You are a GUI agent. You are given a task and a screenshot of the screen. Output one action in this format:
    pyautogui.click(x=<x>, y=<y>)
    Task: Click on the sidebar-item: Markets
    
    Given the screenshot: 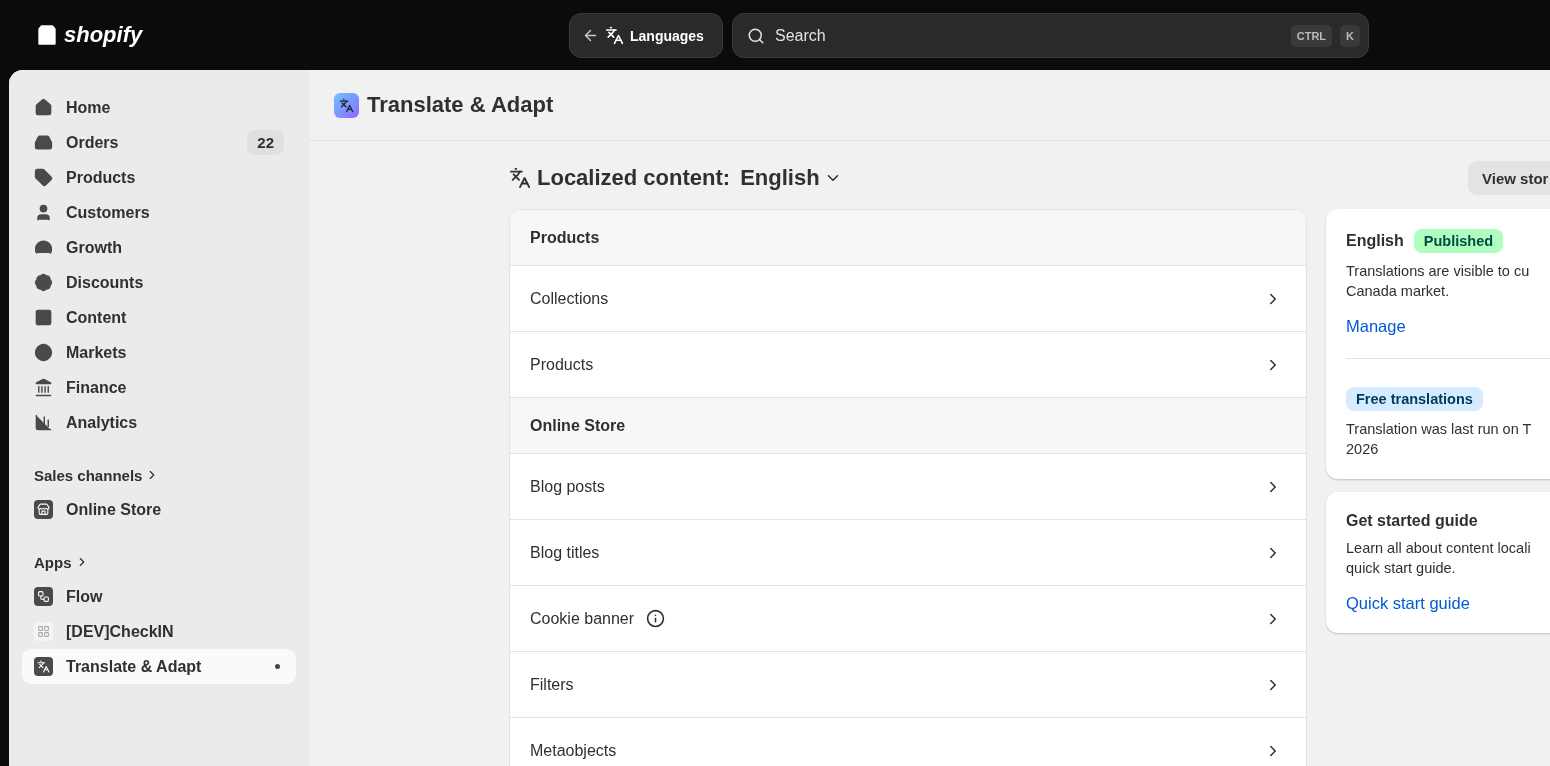 What is the action you would take?
    pyautogui.click(x=159, y=352)
    